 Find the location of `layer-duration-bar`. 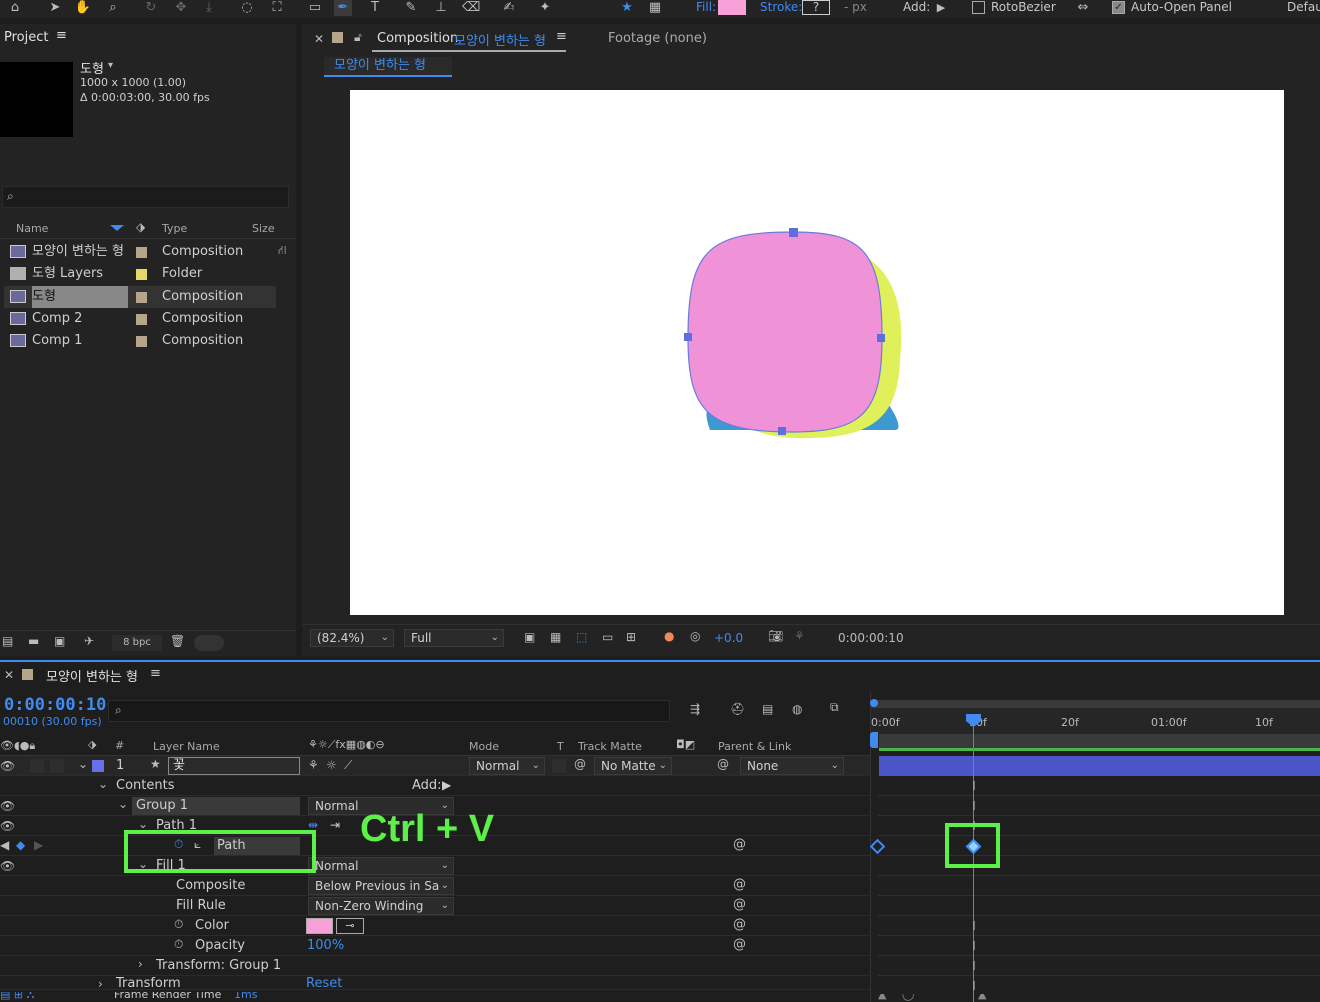

layer-duration-bar is located at coordinates (1099, 766).